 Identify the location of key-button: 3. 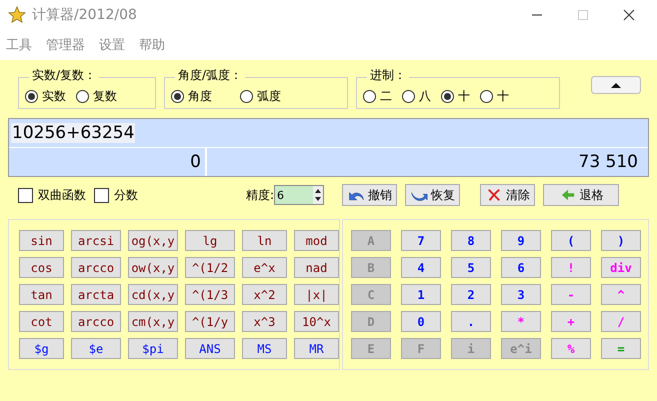
(521, 294).